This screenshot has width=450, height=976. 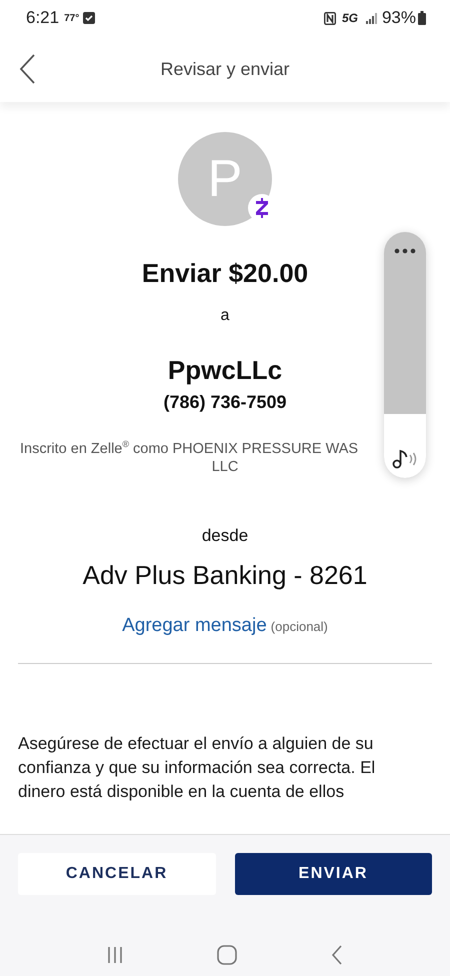 What do you see at coordinates (115, 955) in the screenshot?
I see `recent-apps-icon` at bounding box center [115, 955].